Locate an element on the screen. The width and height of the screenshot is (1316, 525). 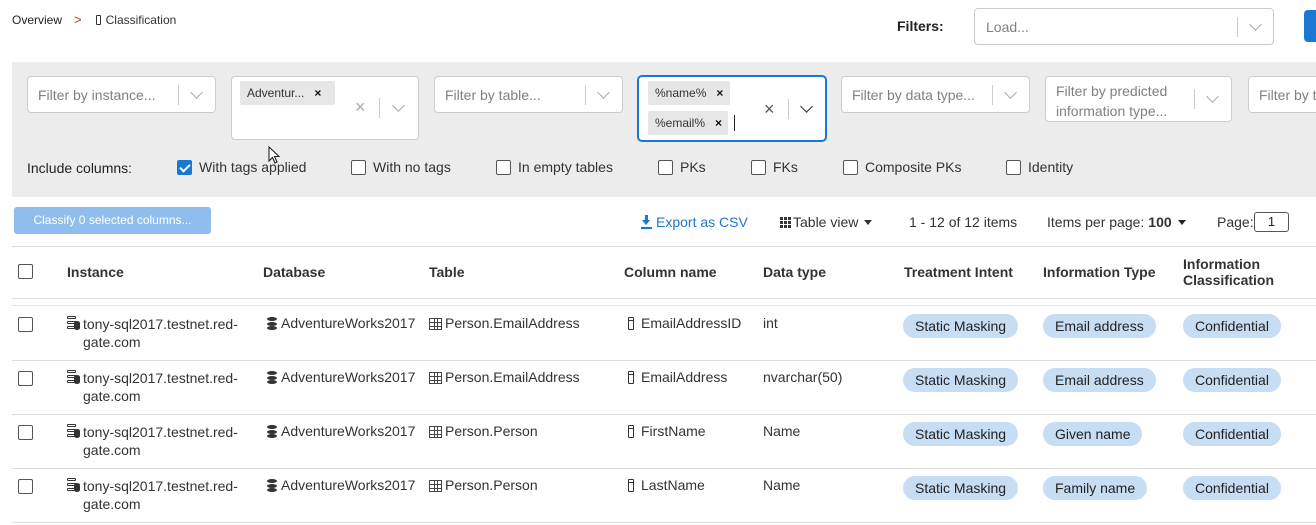
with-tags-applied-checkbox is located at coordinates (184, 167).